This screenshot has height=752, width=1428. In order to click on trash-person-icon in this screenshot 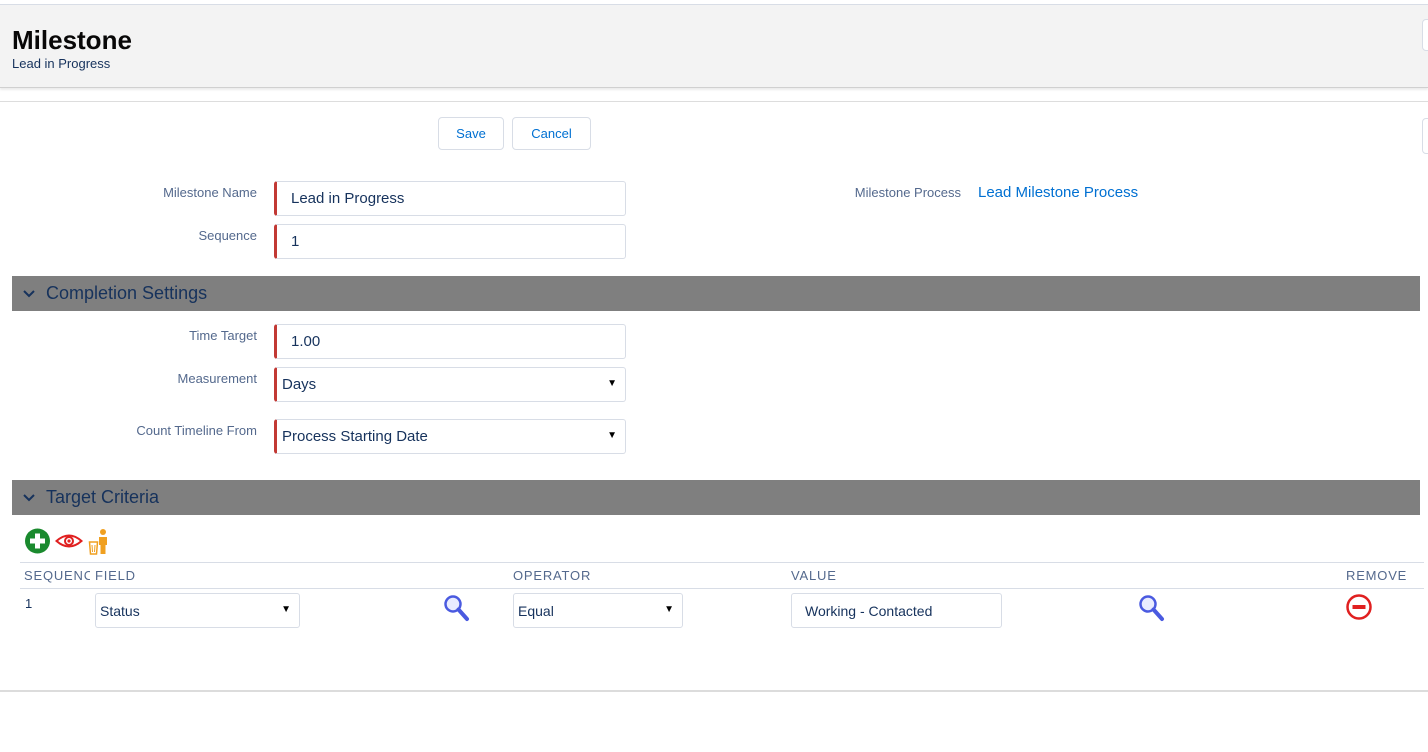, I will do `click(102, 541)`.